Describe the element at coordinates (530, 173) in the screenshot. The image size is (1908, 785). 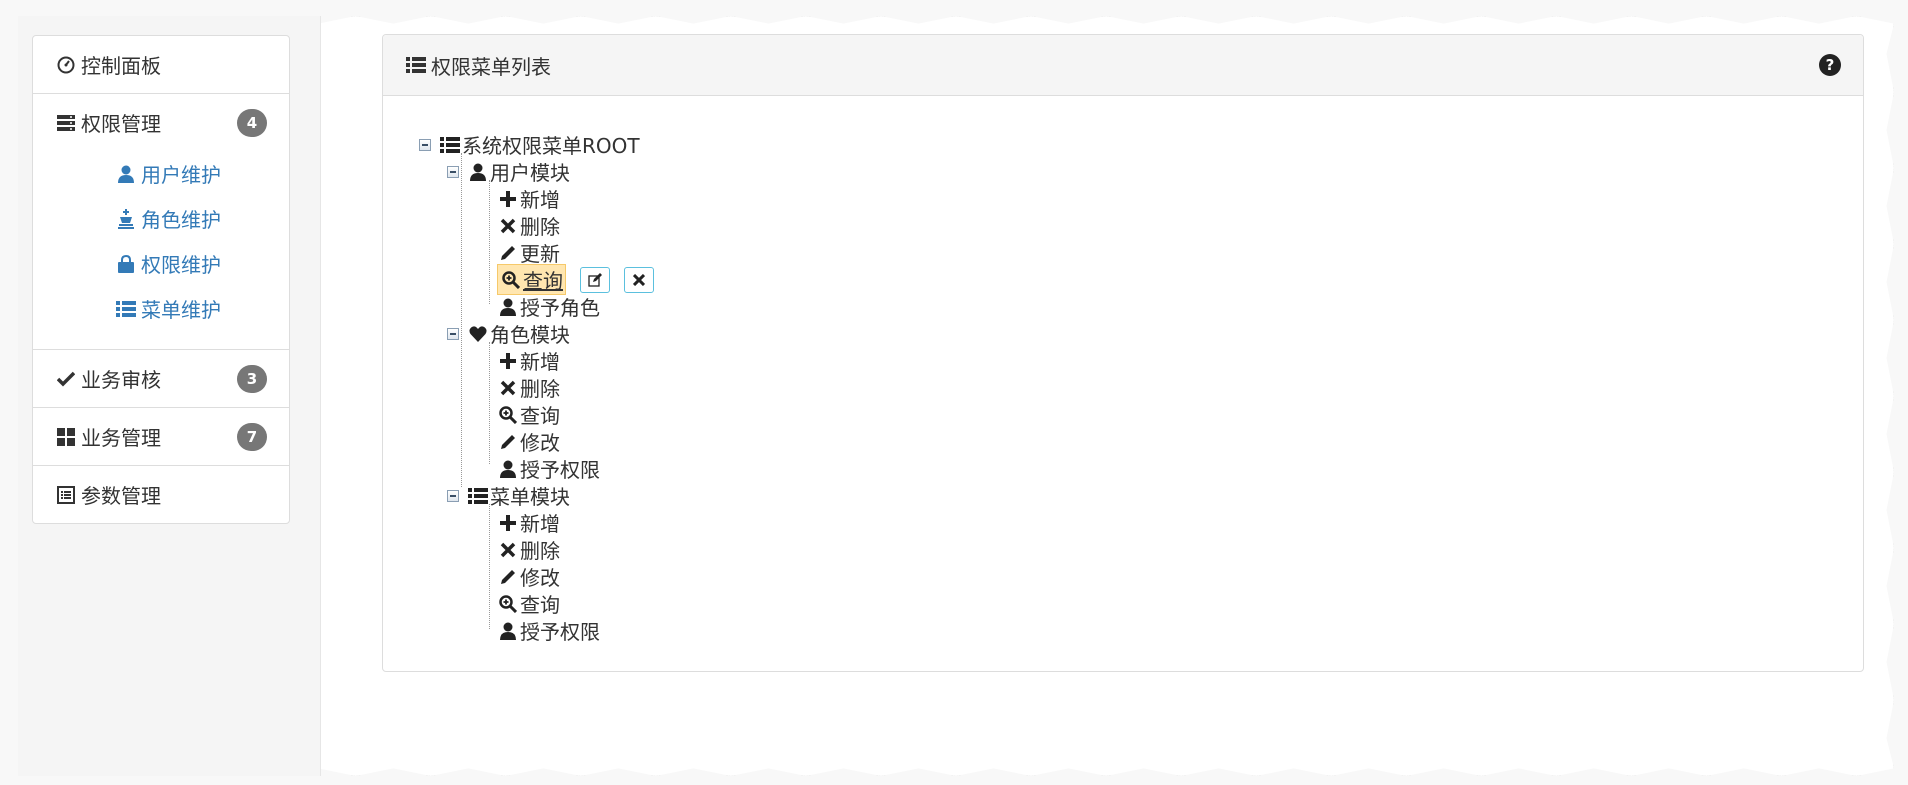
I see `tree-node-label: 用户模块` at that location.